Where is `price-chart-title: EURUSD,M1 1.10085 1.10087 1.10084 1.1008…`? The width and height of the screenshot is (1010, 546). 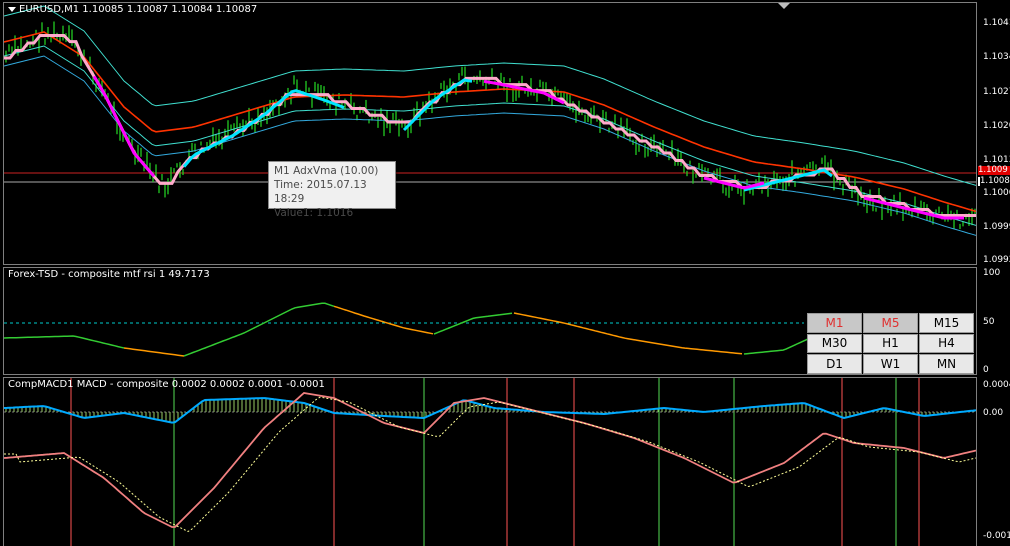 price-chart-title: EURUSD,M1 1.10085 1.10087 1.10084 1.1008… is located at coordinates (132, 9).